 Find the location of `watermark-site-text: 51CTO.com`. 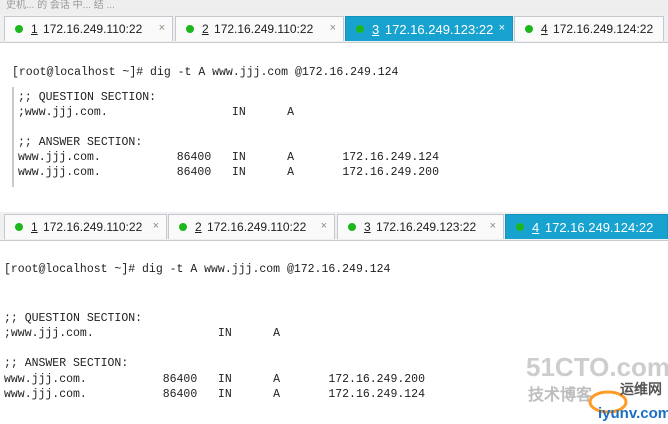

watermark-site-text: 51CTO.com is located at coordinates (597, 367).